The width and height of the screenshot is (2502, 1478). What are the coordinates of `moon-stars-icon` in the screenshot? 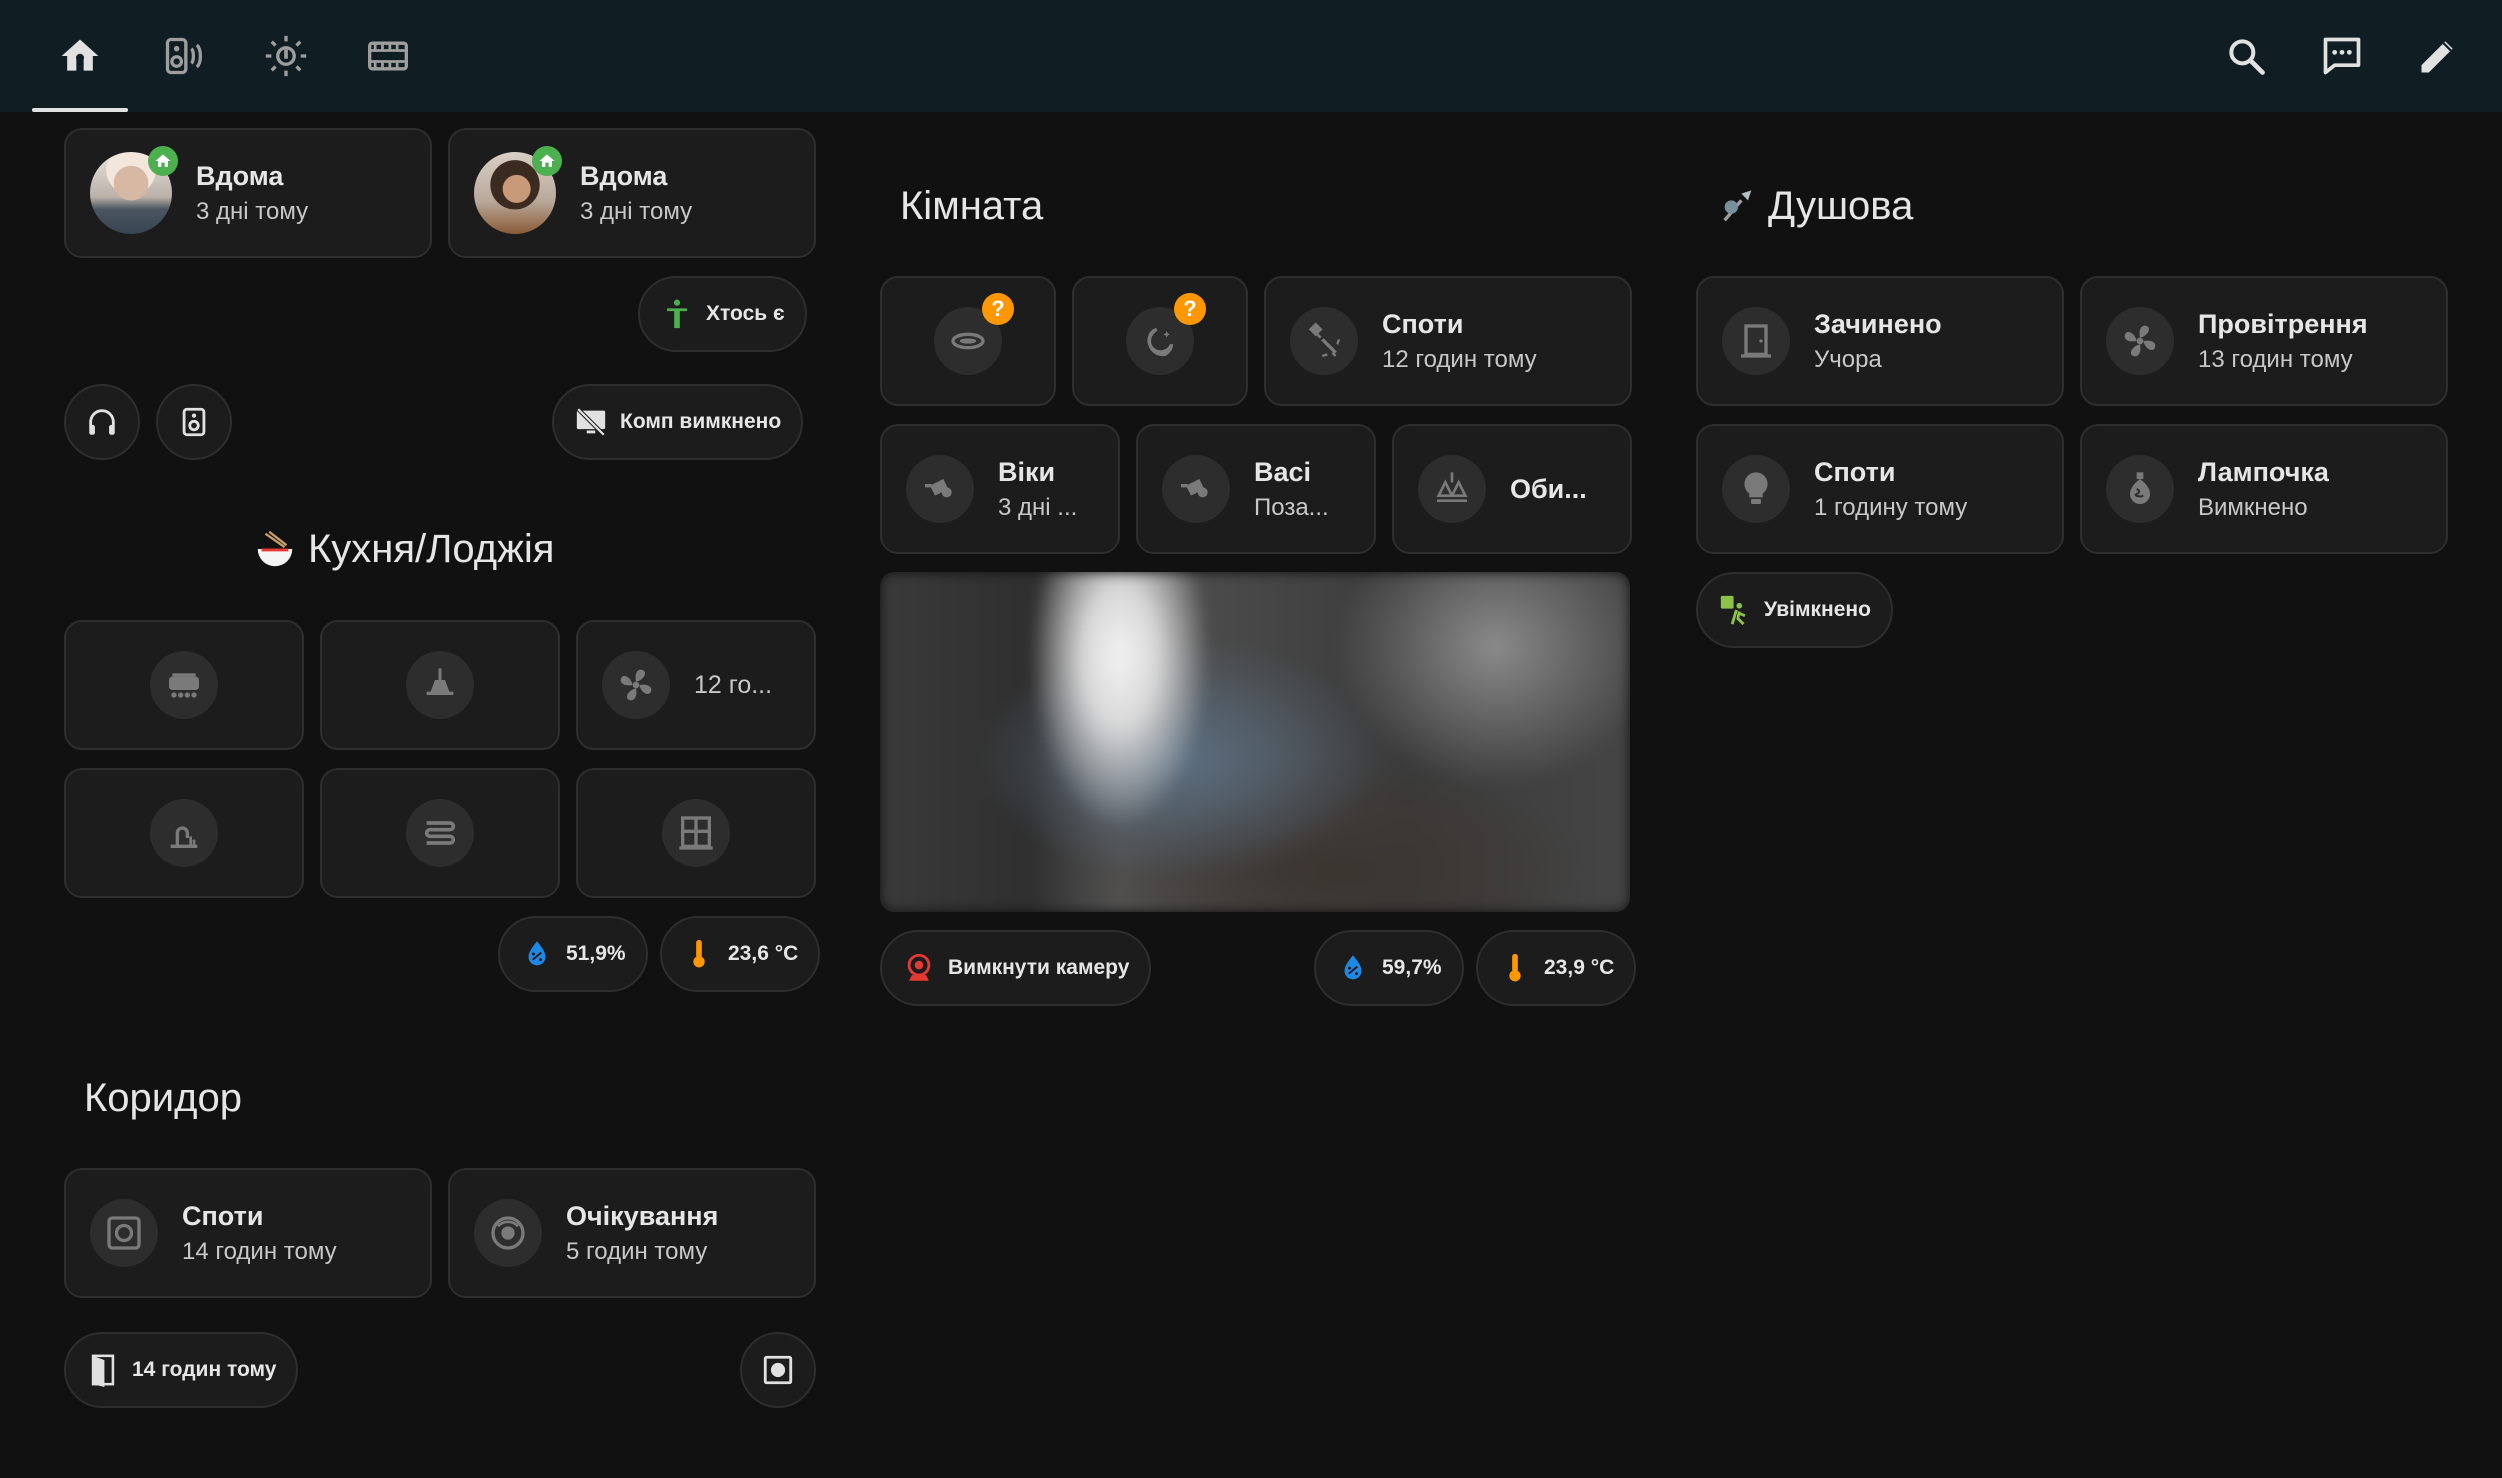 It's located at (1160, 342).